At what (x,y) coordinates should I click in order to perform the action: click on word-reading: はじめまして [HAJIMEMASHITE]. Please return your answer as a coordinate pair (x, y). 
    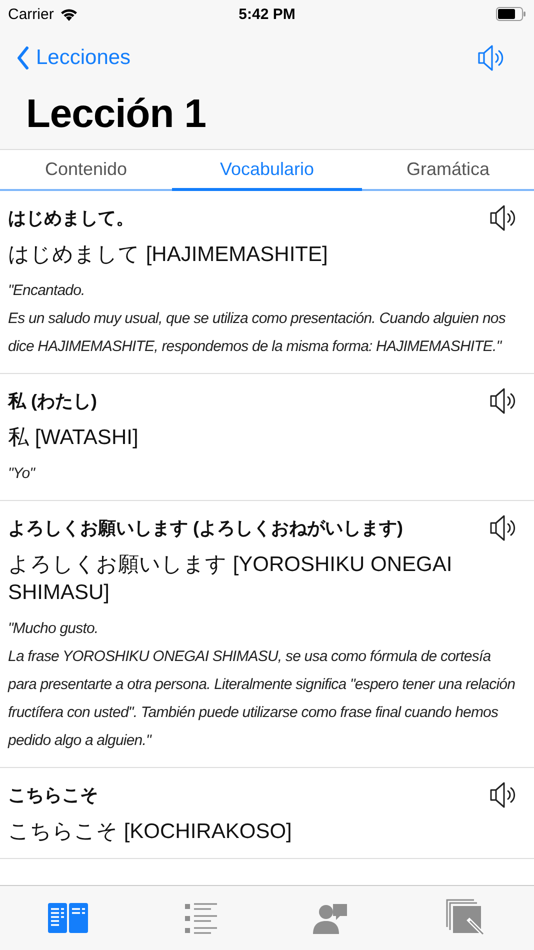
    Looking at the image, I should click on (168, 255).